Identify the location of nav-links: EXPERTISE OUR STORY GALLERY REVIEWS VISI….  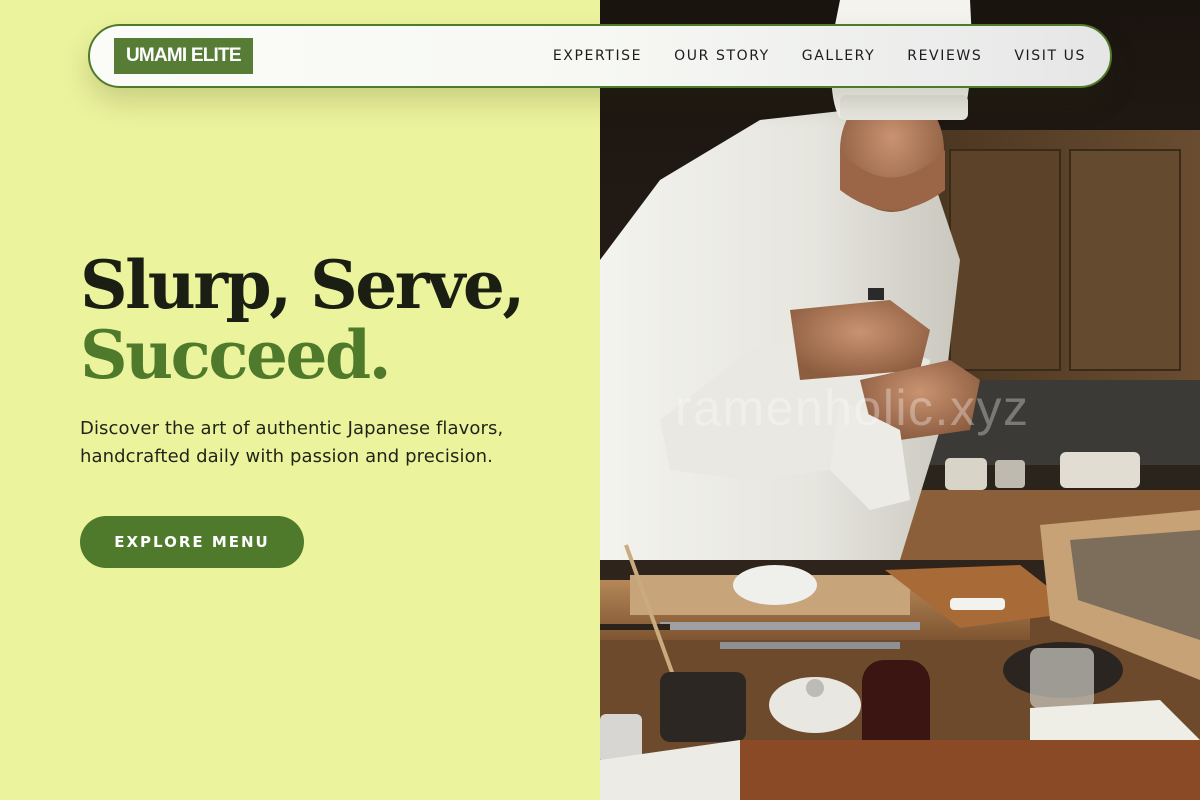
(819, 56).